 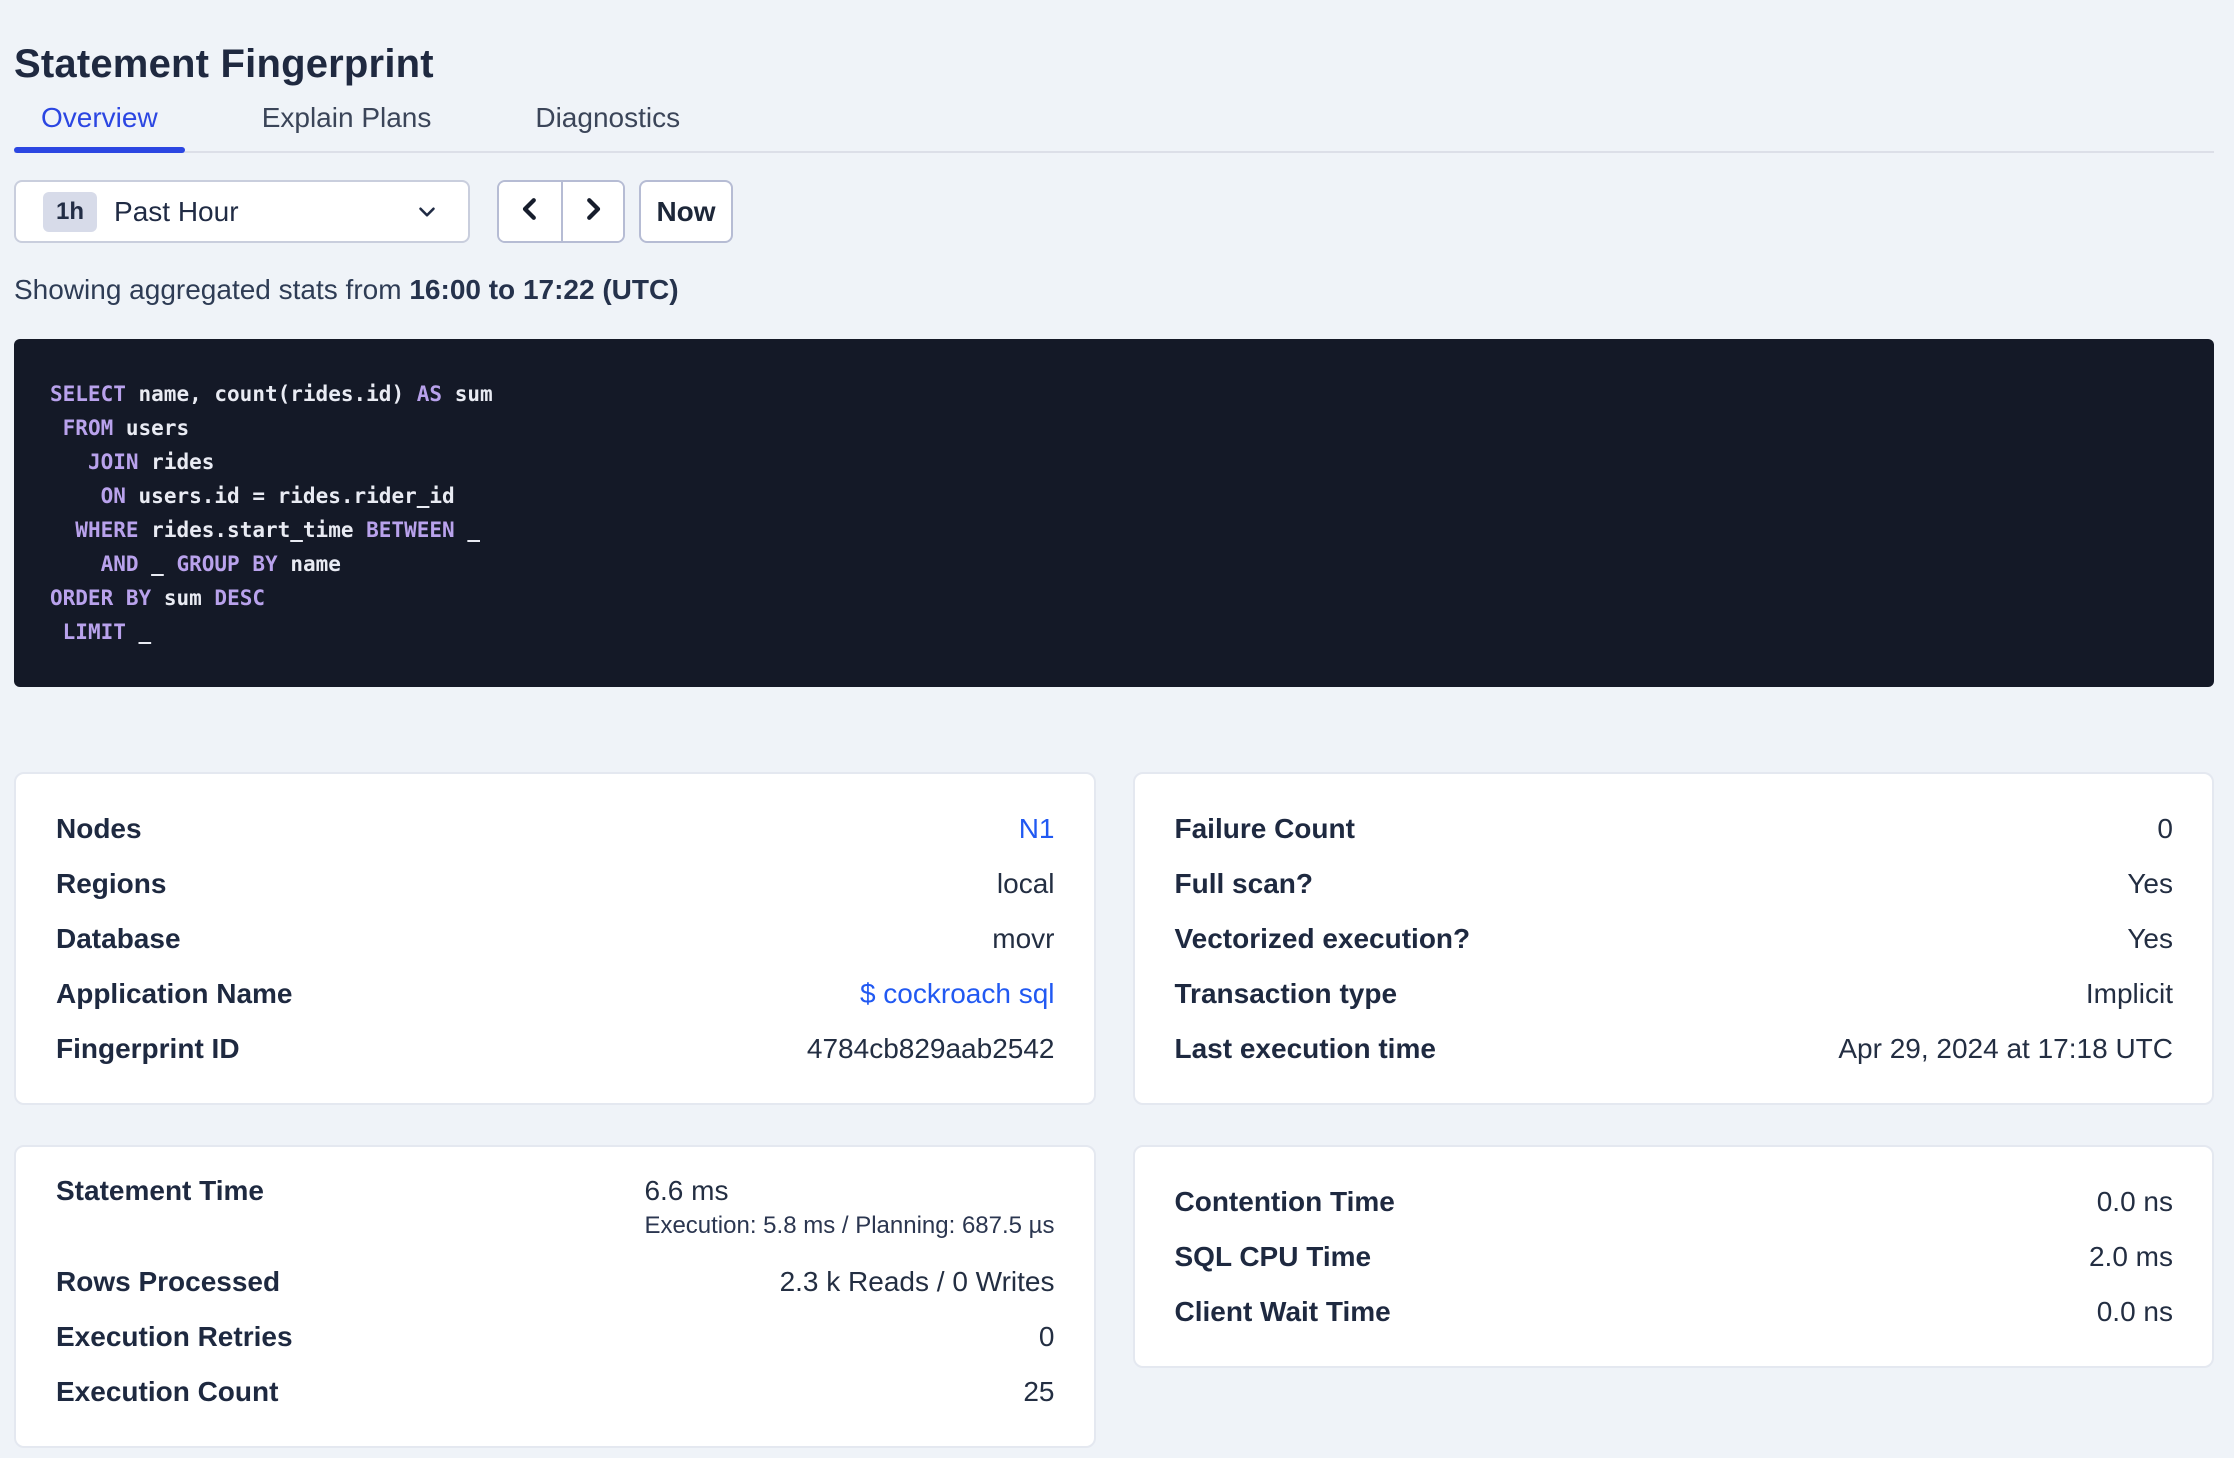 I want to click on tab-label: Overview, so click(x=99, y=117).